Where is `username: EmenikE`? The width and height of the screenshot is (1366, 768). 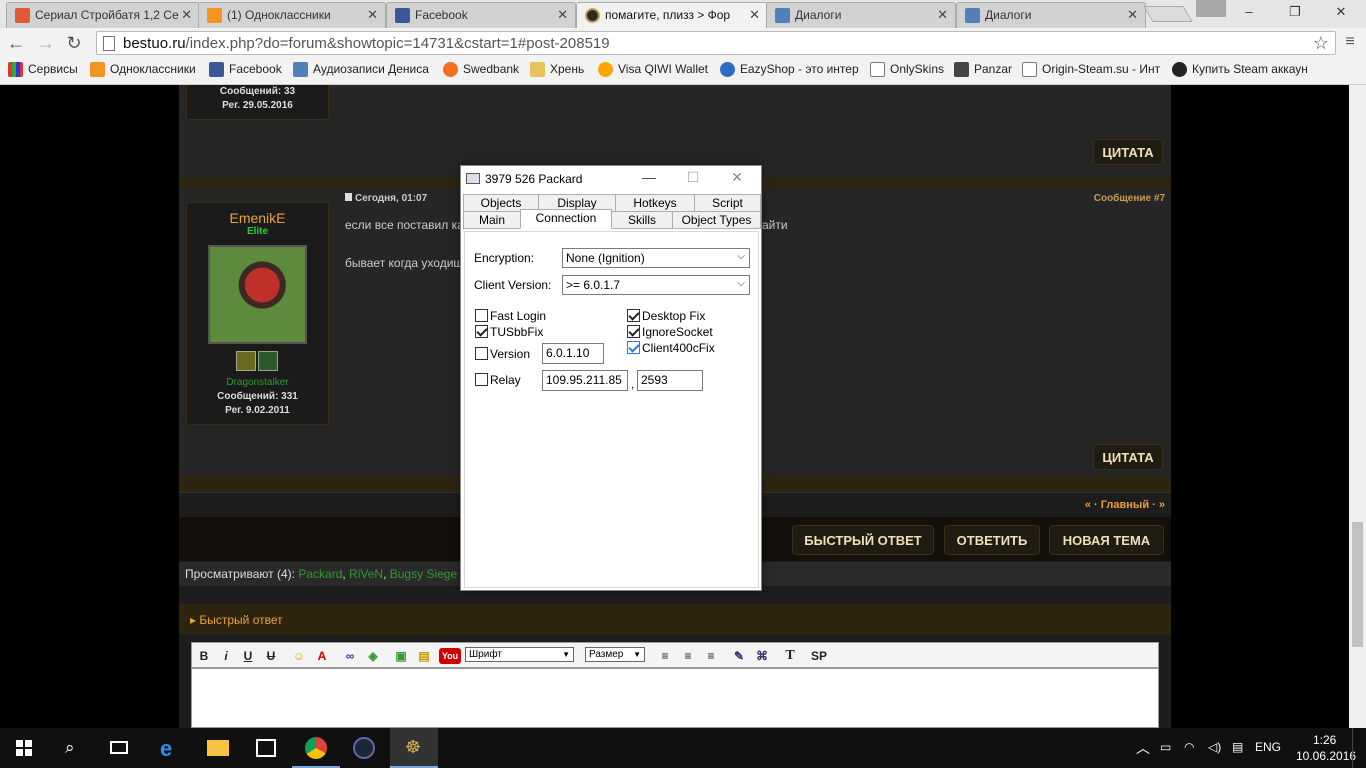 username: EmenikE is located at coordinates (257, 218).